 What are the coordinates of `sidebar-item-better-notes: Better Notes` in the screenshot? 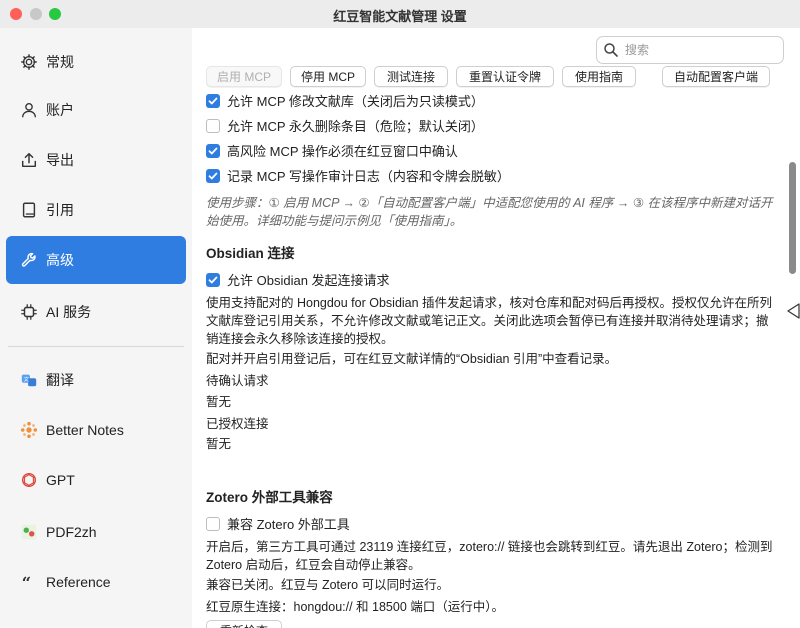 It's located at (96, 430).